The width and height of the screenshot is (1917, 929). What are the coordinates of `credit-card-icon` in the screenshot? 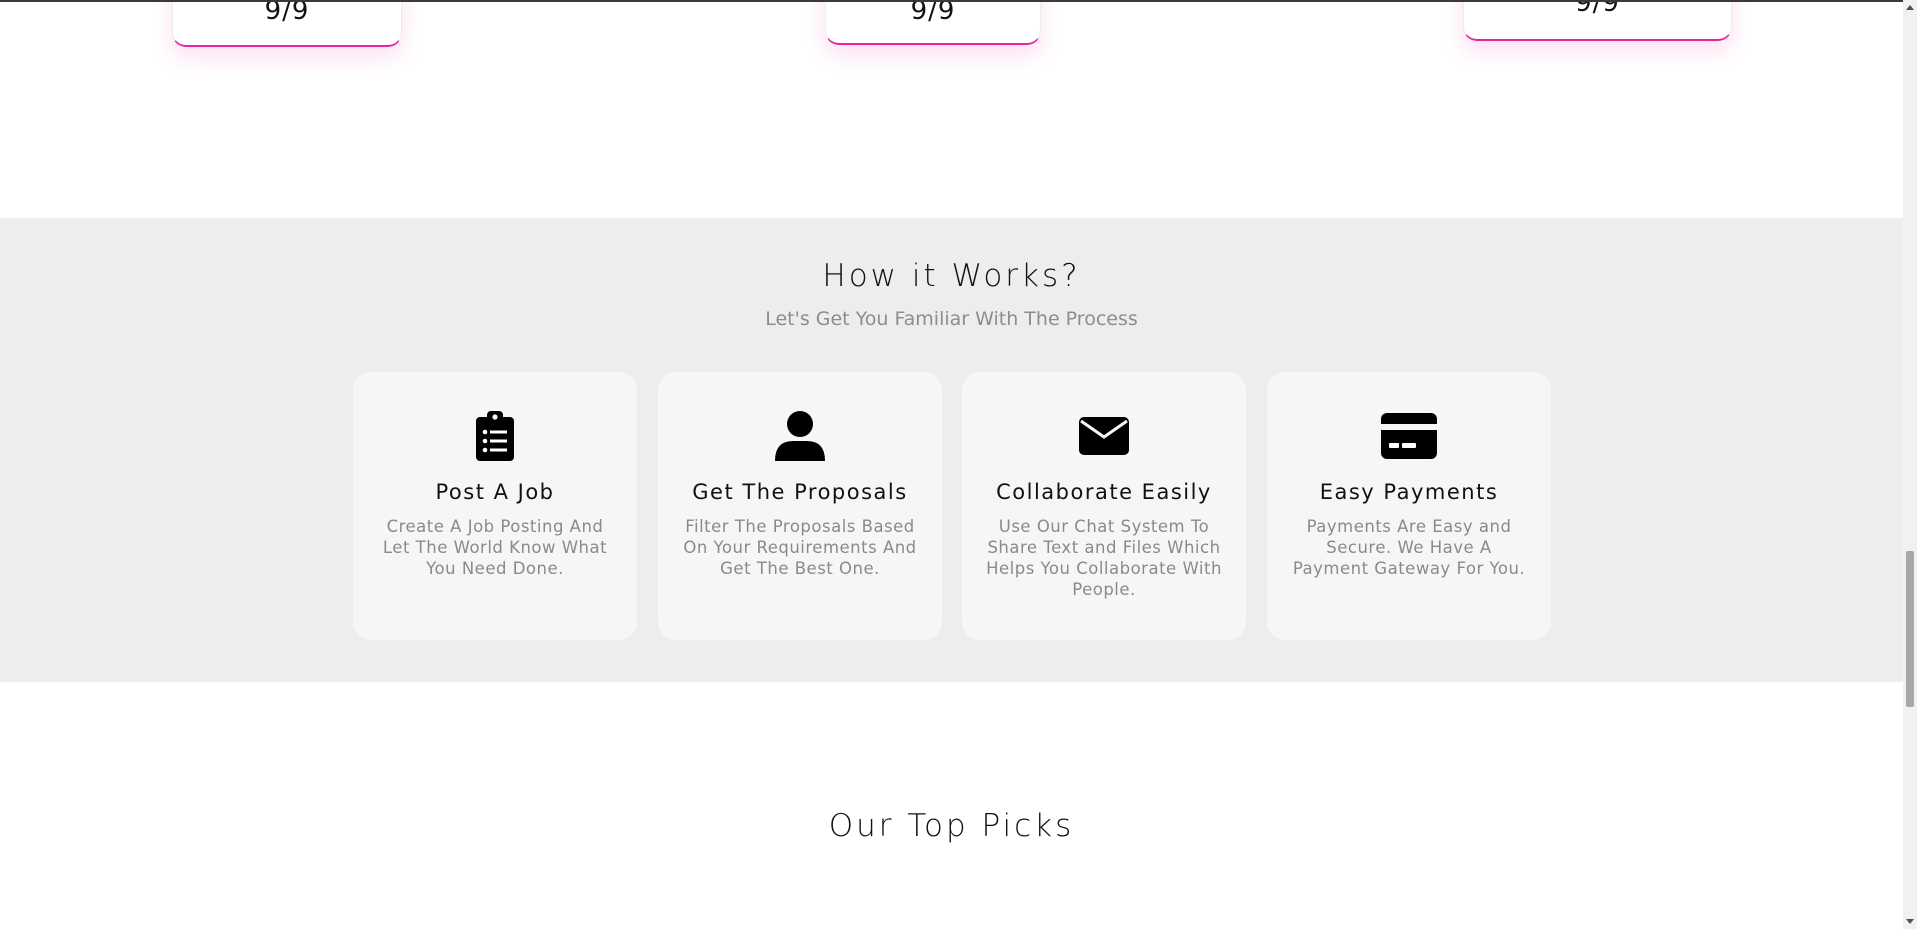 It's located at (1409, 436).